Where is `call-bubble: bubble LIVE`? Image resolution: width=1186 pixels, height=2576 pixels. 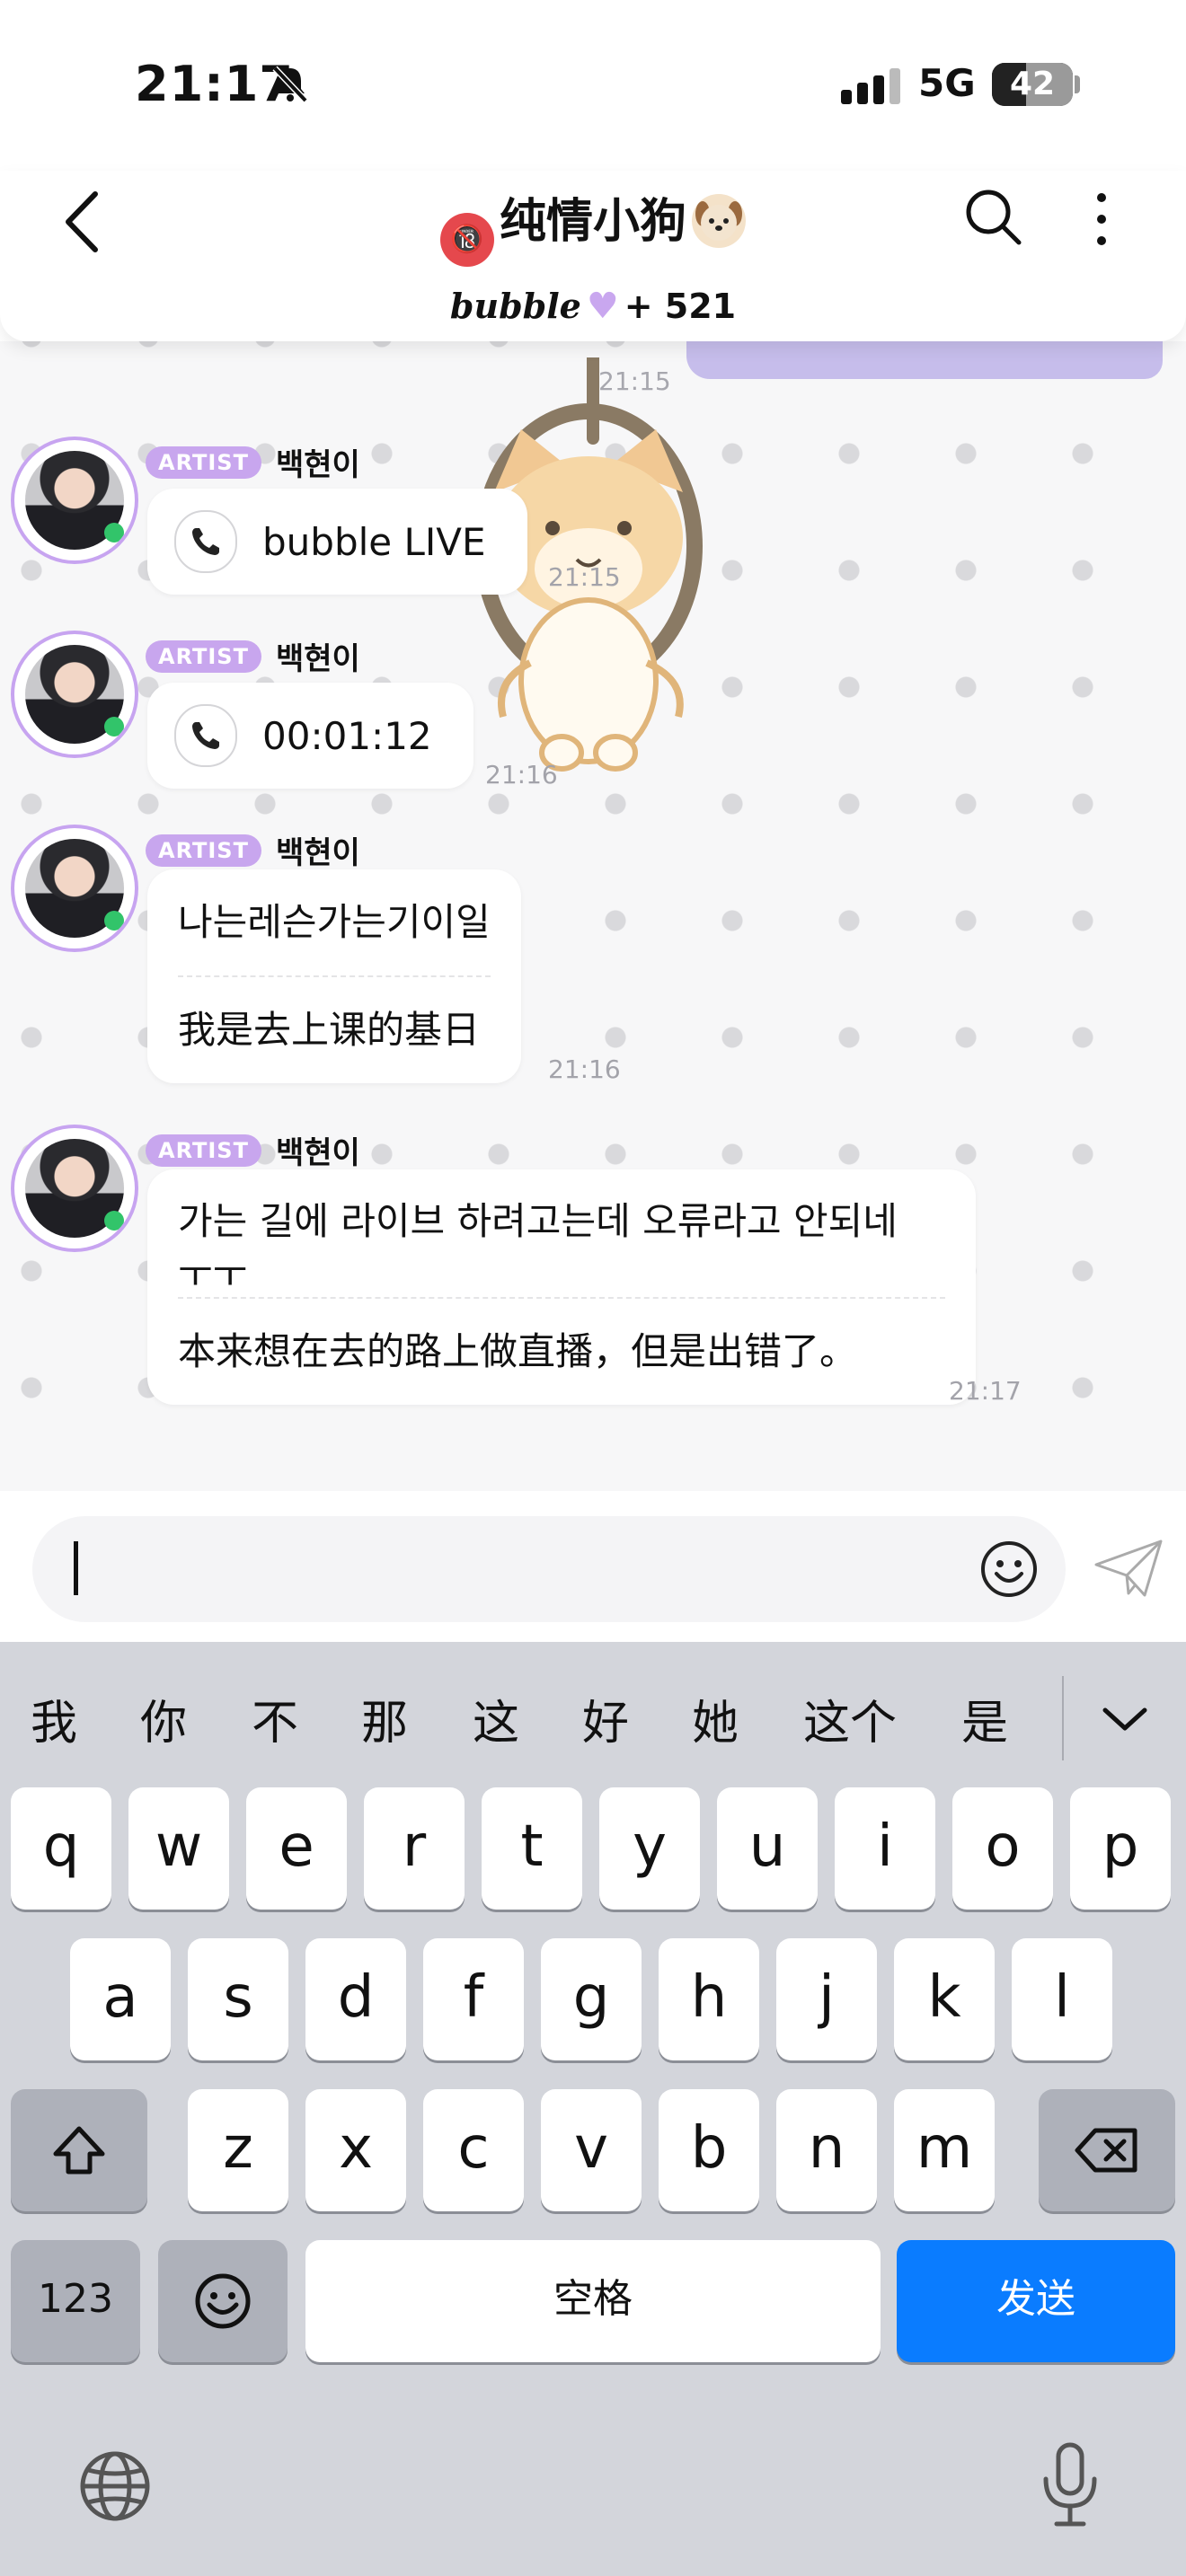 call-bubble: bubble LIVE is located at coordinates (337, 542).